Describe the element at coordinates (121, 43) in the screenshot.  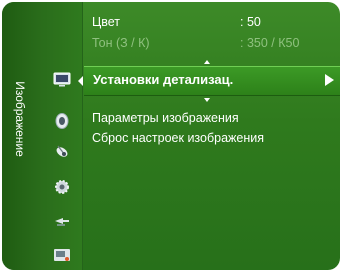
I see `menu-item-label: Тон (З / К)` at that location.